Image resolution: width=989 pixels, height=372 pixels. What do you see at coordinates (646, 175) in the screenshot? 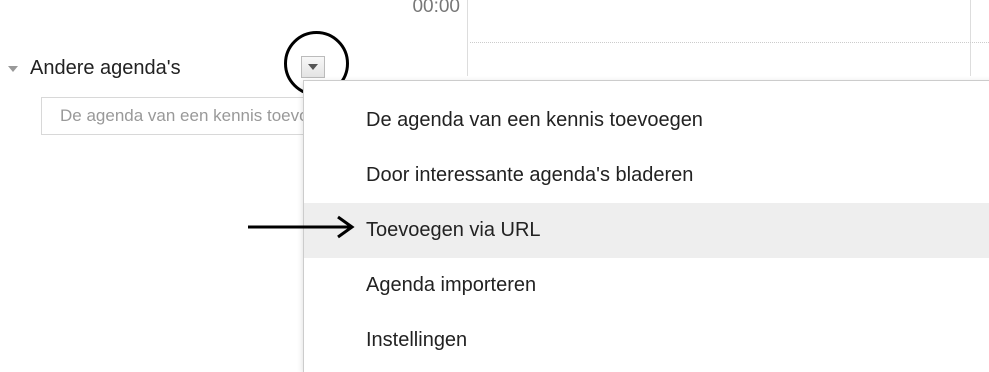
I see `menu-item-browse-calendars: Door interessante agenda's bladeren` at bounding box center [646, 175].